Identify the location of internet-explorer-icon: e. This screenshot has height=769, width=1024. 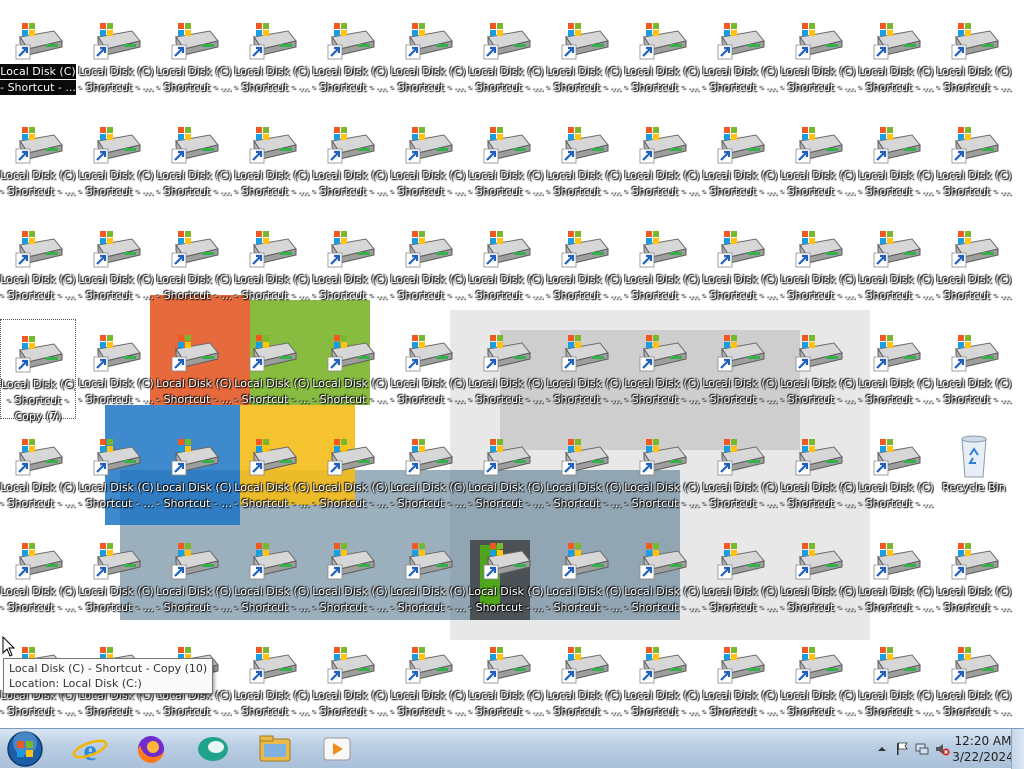
(90, 749).